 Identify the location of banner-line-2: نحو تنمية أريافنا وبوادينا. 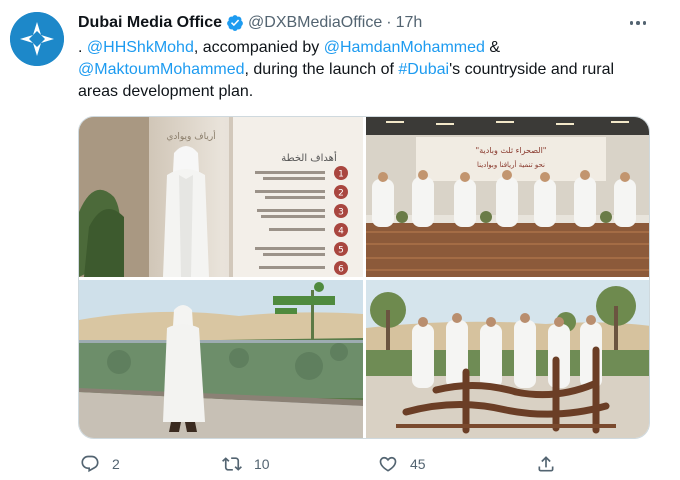
(511, 164).